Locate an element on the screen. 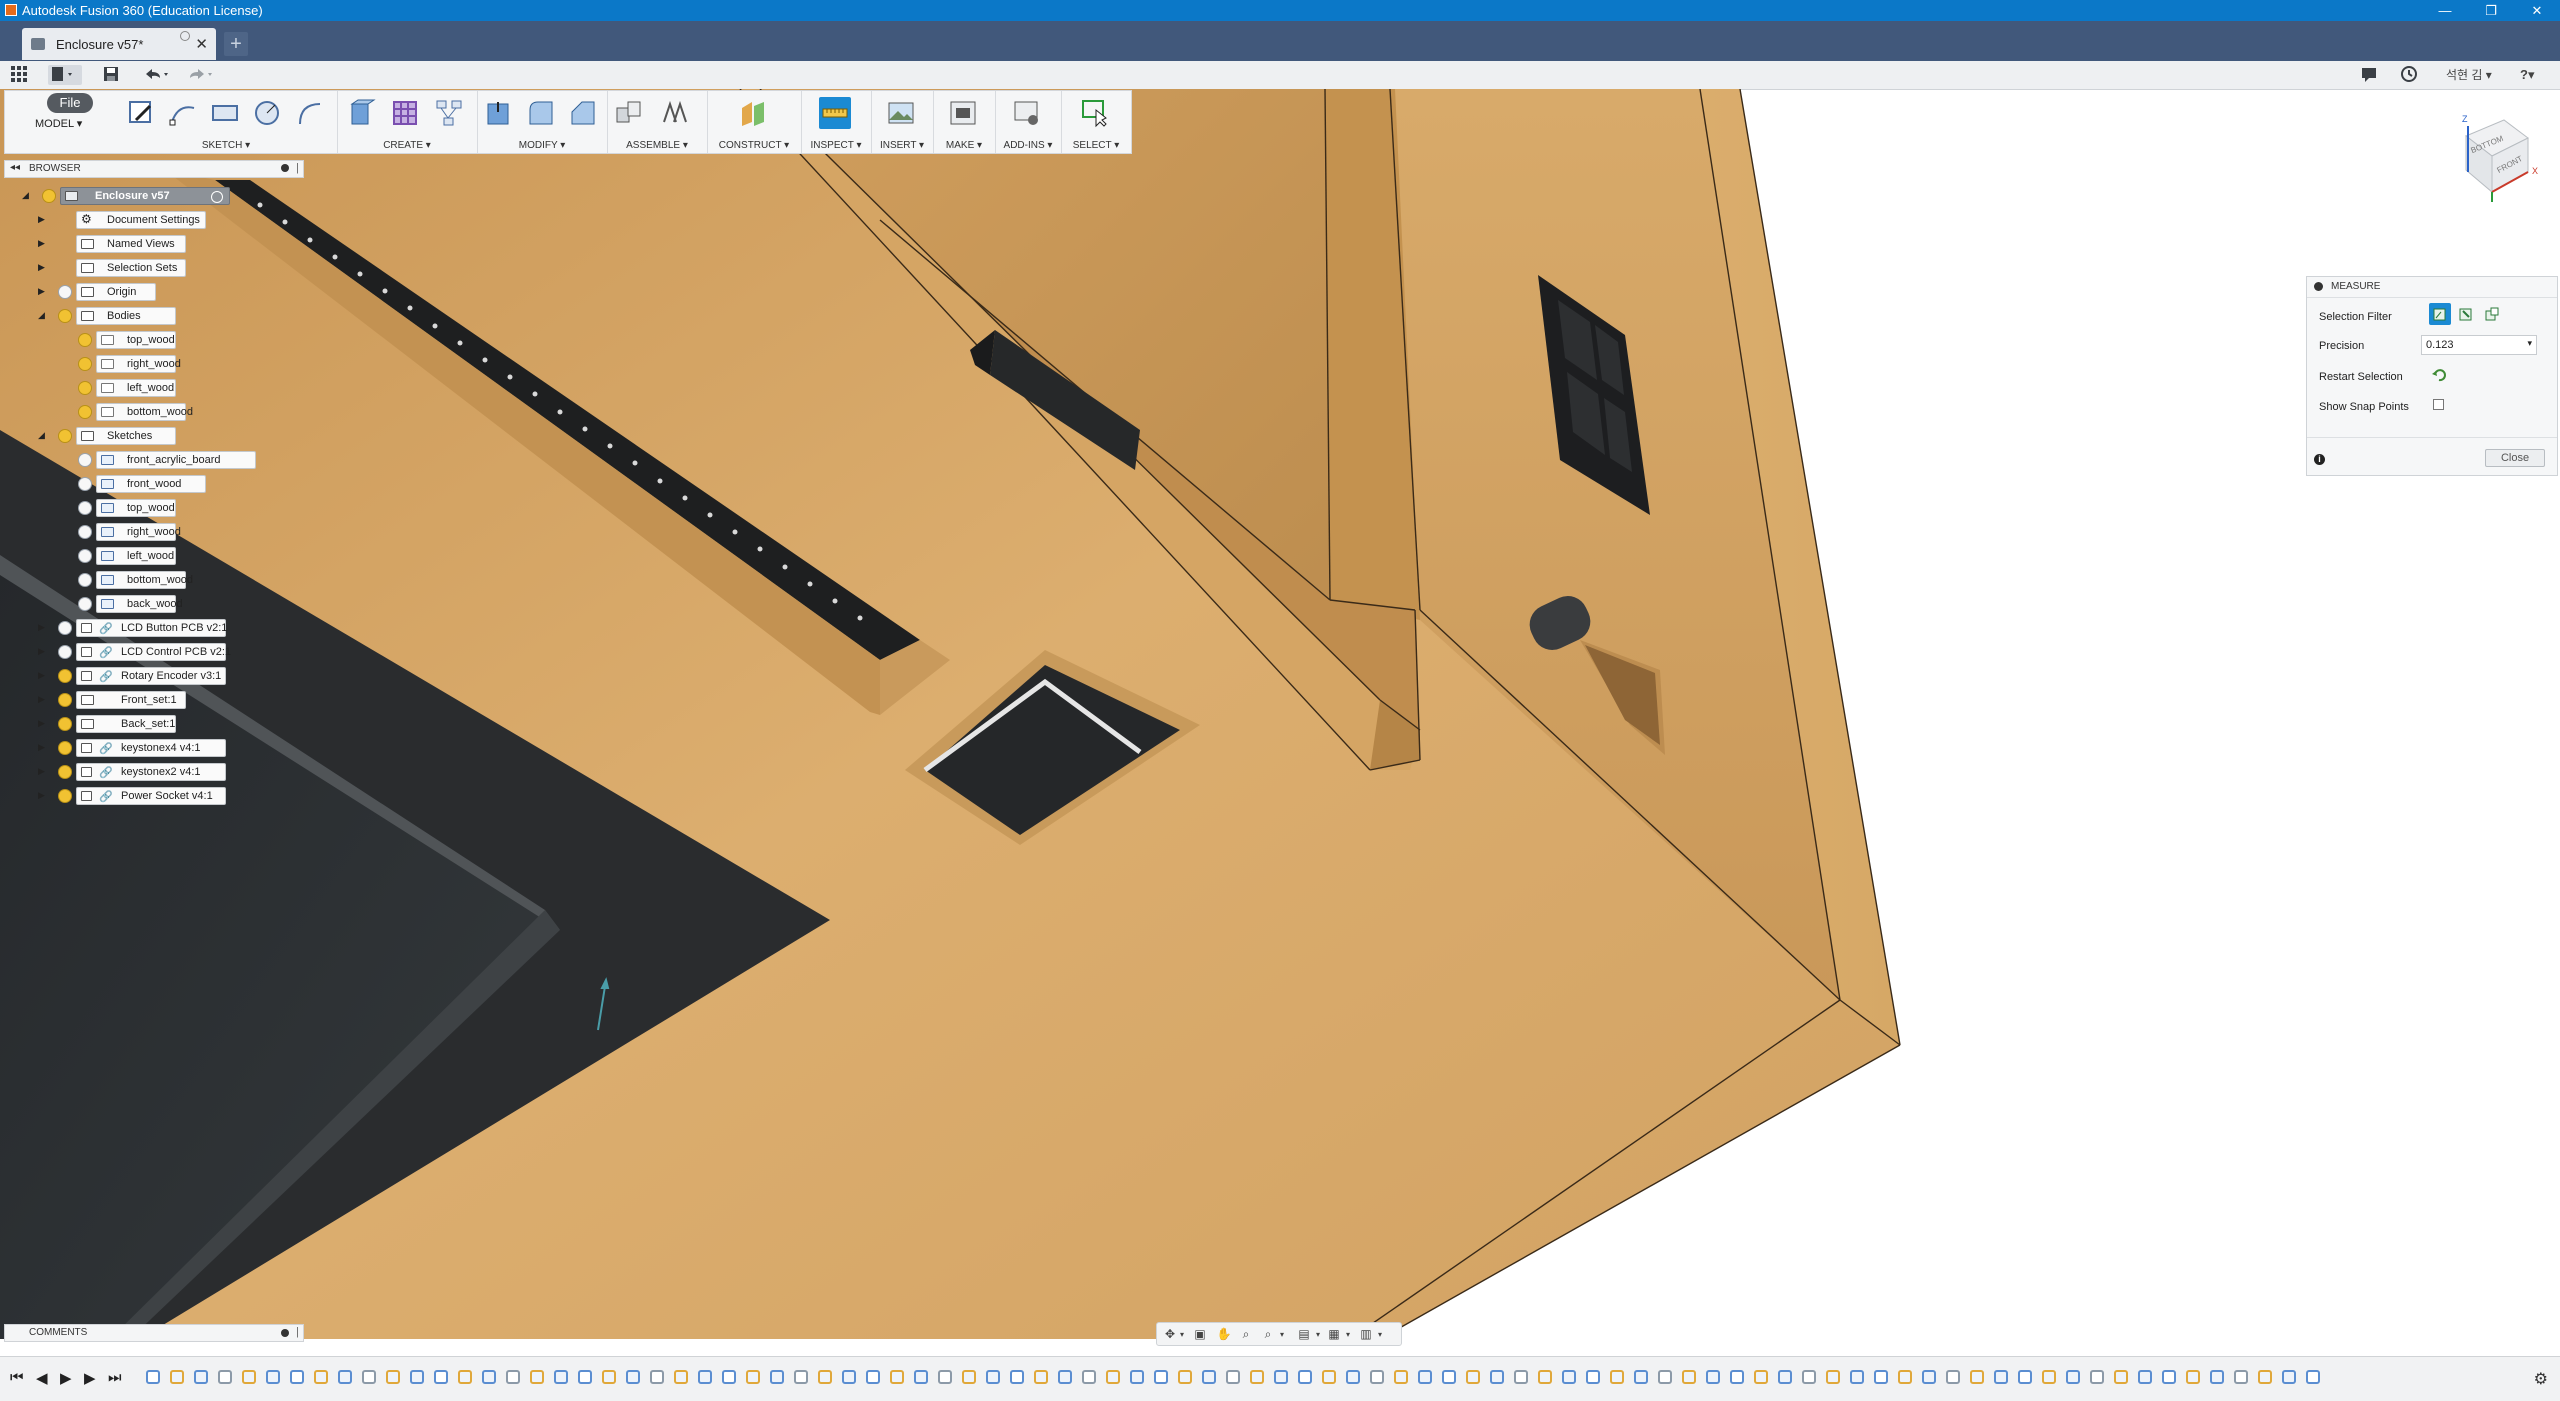 Image resolution: width=2560 pixels, height=1401 pixels. precision-select: 0.123 ▾ is located at coordinates (2479, 345).